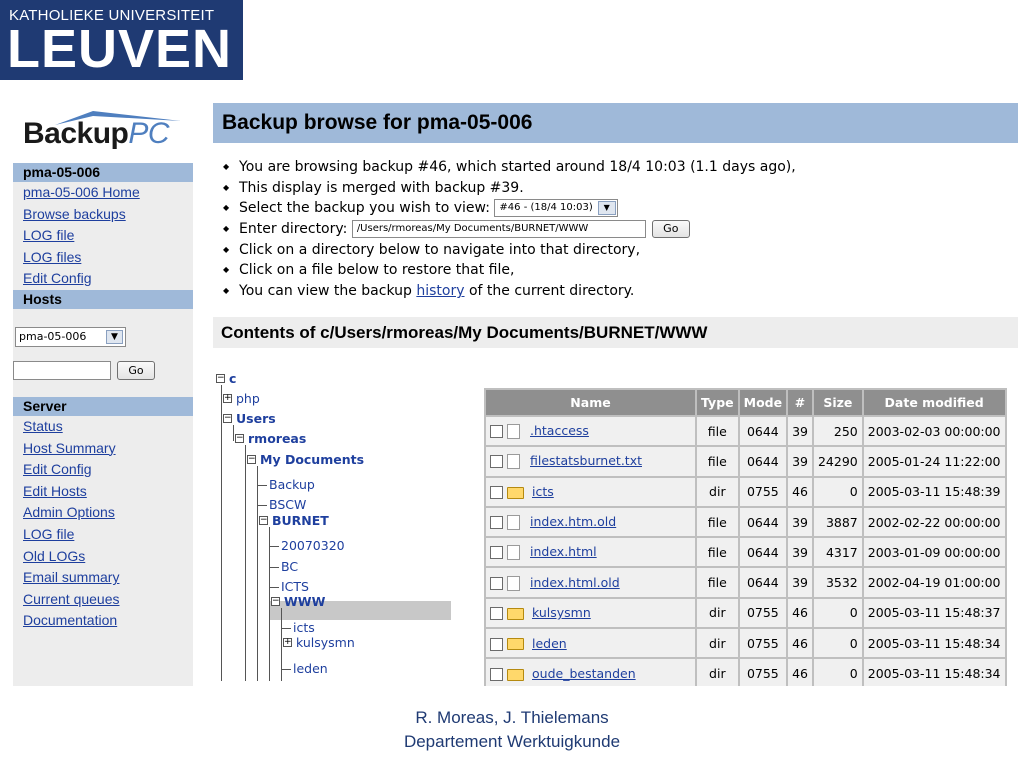  What do you see at coordinates (103, 131) in the screenshot?
I see `backuppc-logo: BackupPC` at bounding box center [103, 131].